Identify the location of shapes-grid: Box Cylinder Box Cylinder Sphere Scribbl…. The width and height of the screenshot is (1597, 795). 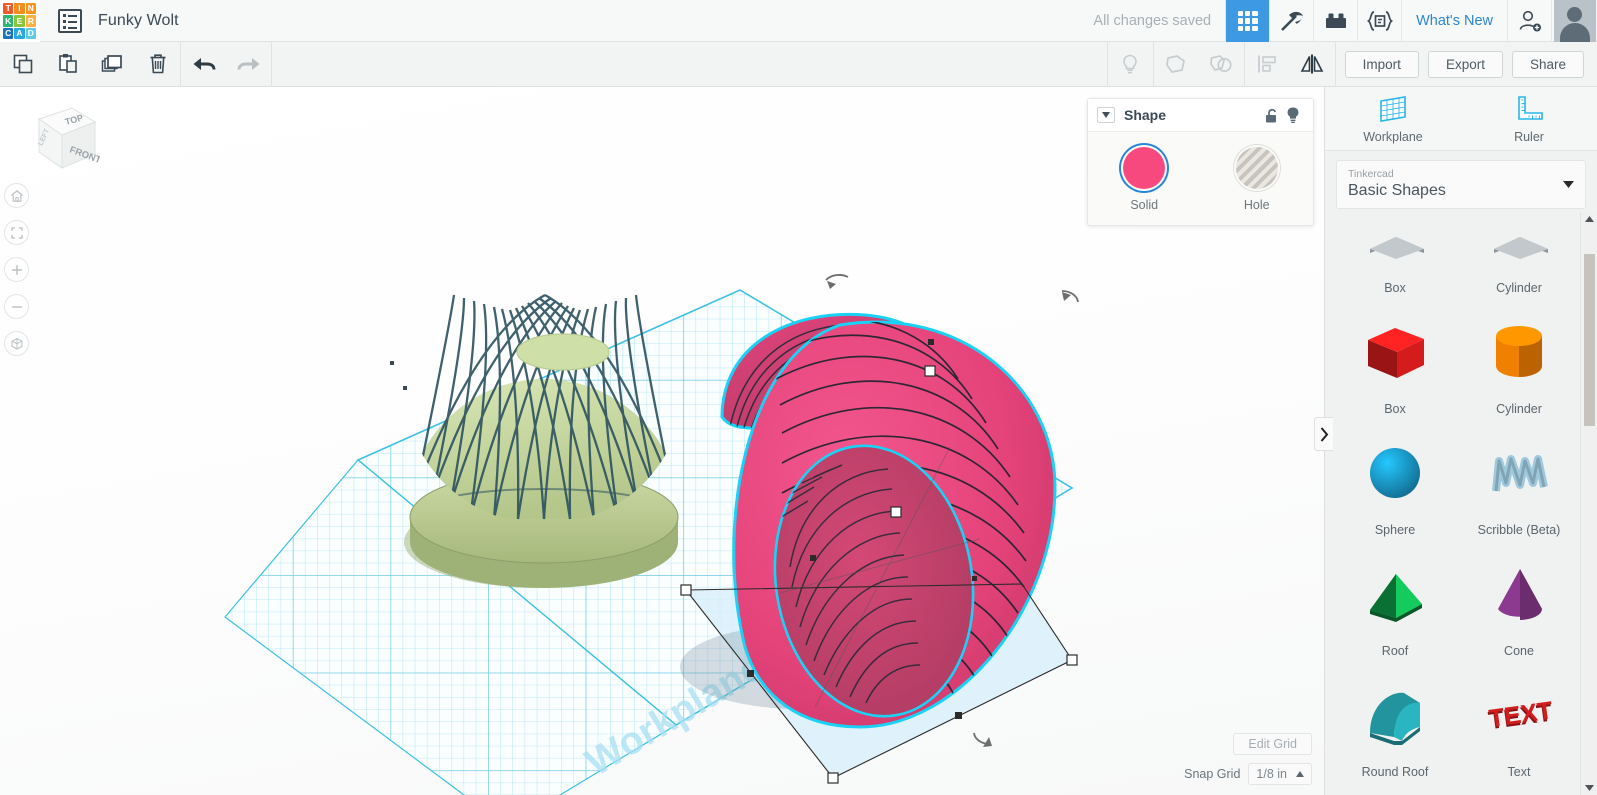
(1461, 510).